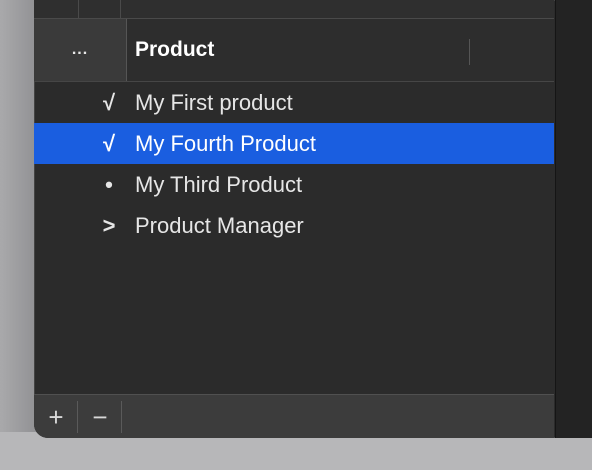  What do you see at coordinates (126, 50) in the screenshot?
I see `column-divider` at bounding box center [126, 50].